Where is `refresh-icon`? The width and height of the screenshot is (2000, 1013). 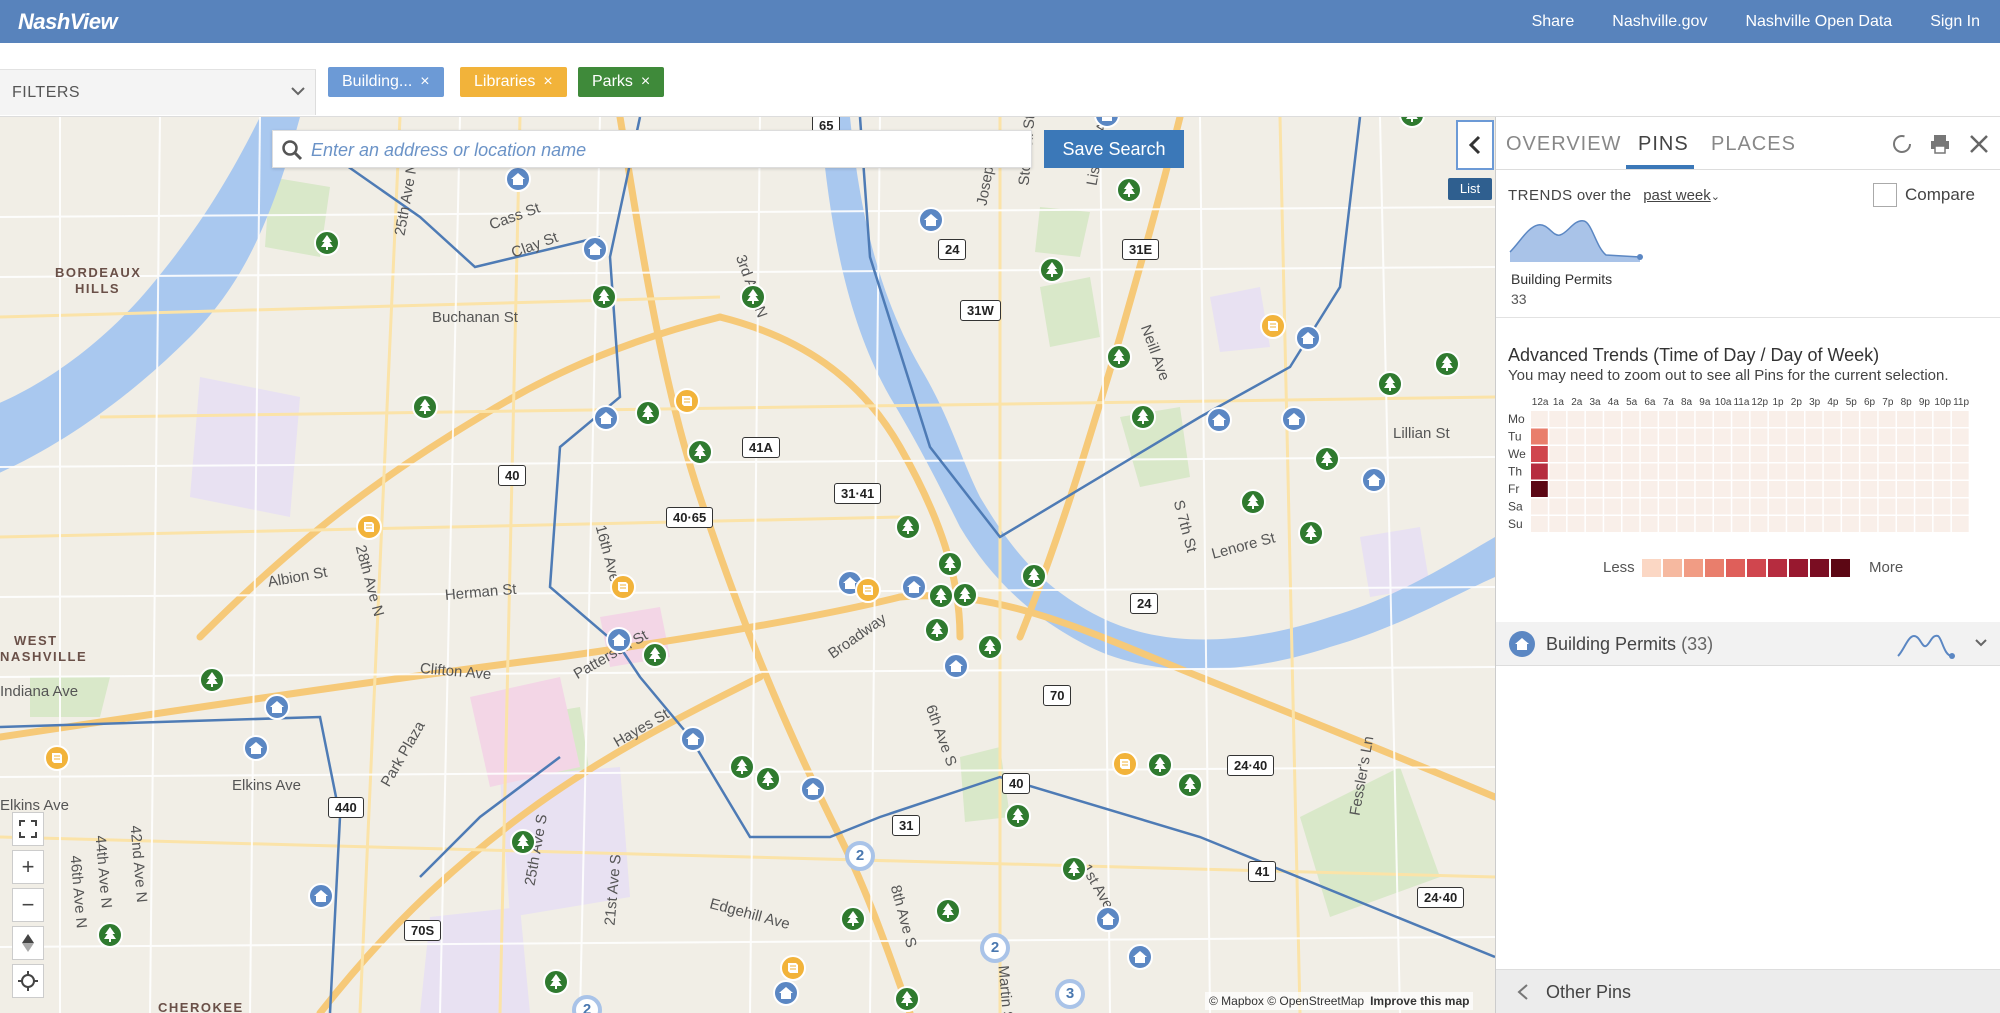
refresh-icon is located at coordinates (1902, 144).